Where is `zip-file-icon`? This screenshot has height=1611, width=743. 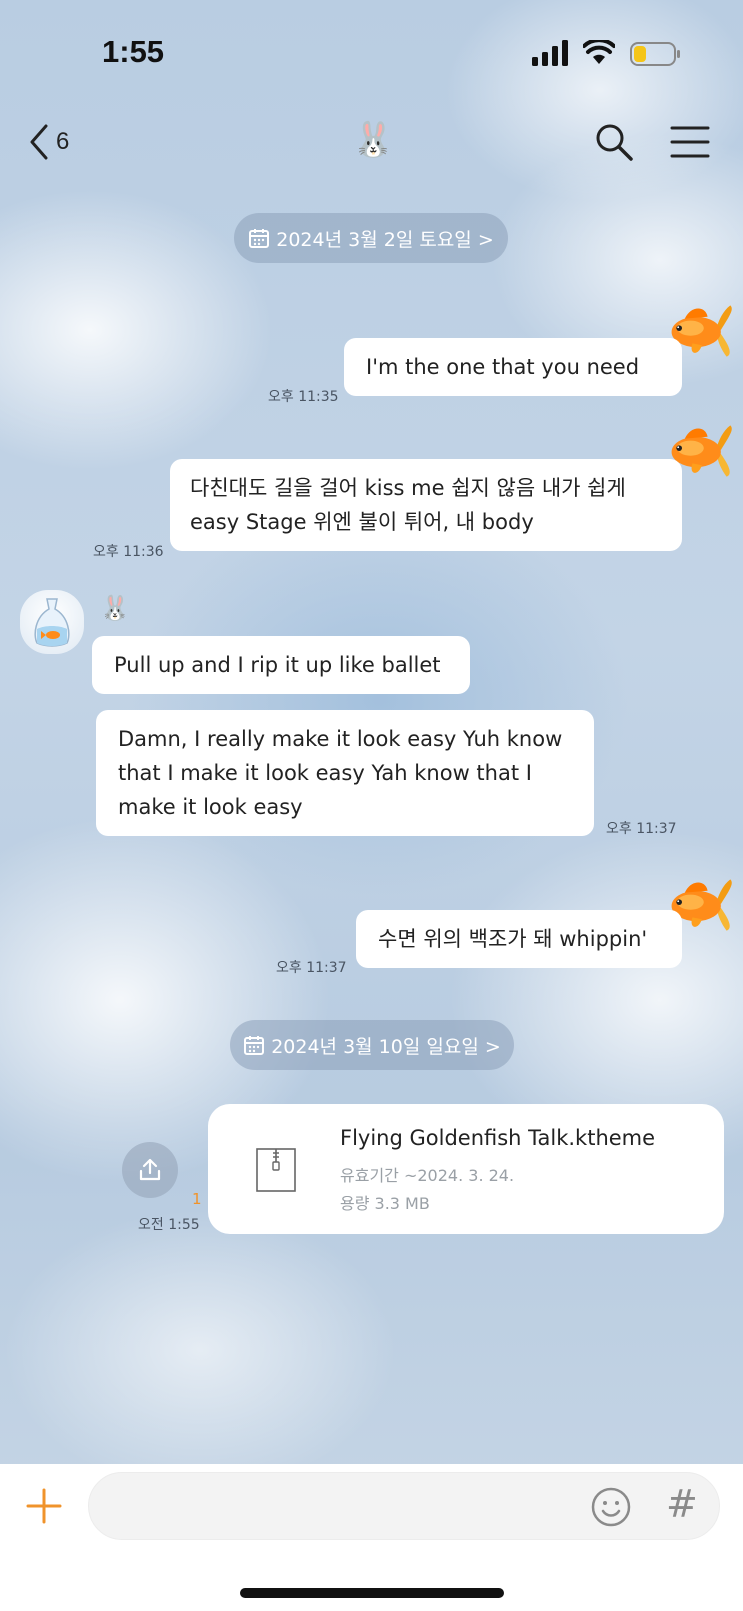
zip-file-icon is located at coordinates (276, 1170).